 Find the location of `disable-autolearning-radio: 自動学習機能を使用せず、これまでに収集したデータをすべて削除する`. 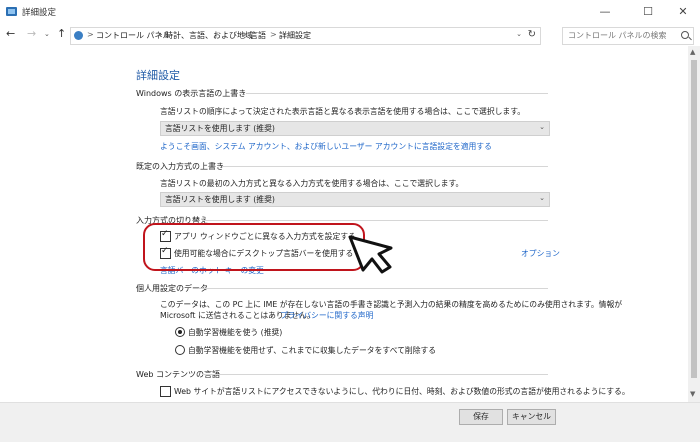

disable-autolearning-radio: 自動学習機能を使用せず、これまでに収集したデータをすべて削除する is located at coordinates (305, 350).